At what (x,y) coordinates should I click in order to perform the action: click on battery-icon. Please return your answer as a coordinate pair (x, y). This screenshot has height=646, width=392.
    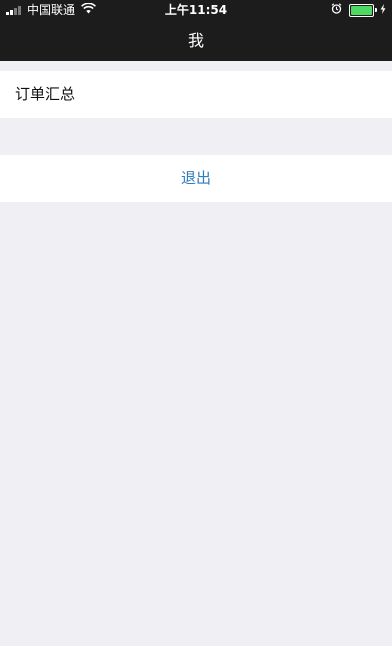
    Looking at the image, I should click on (361, 10).